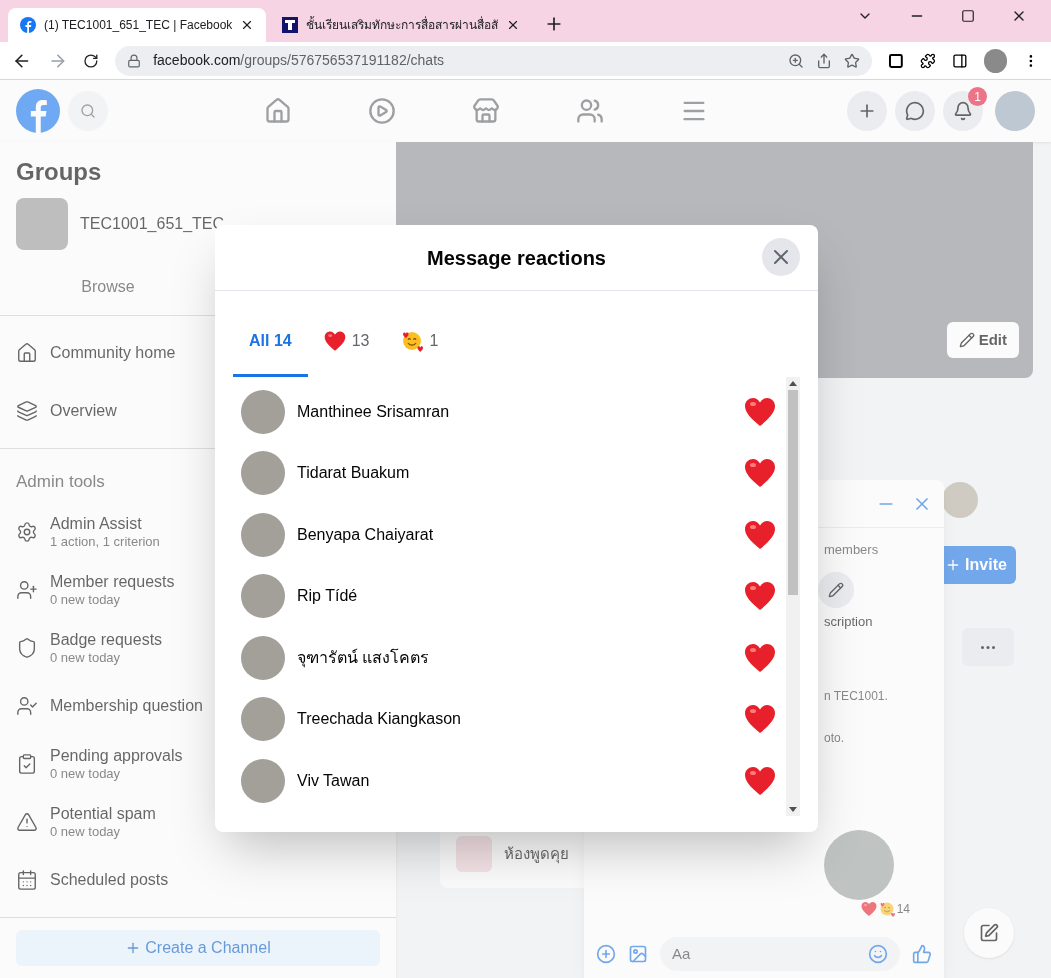 The height and width of the screenshot is (978, 1051). What do you see at coordinates (867, 111) in the screenshot?
I see `create-button` at bounding box center [867, 111].